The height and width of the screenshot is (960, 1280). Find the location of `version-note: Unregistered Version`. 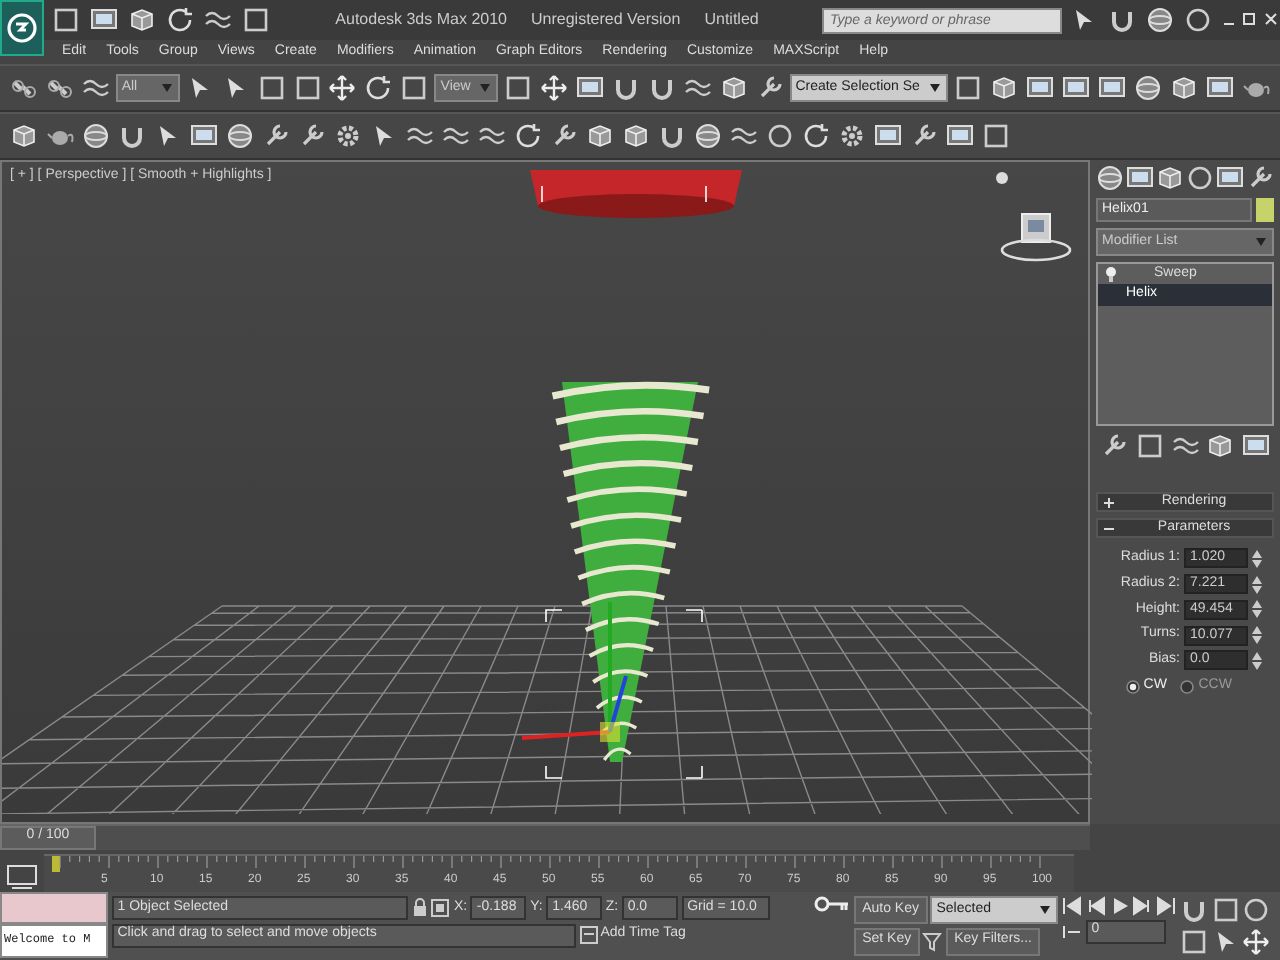

version-note: Unregistered Version is located at coordinates (606, 20).